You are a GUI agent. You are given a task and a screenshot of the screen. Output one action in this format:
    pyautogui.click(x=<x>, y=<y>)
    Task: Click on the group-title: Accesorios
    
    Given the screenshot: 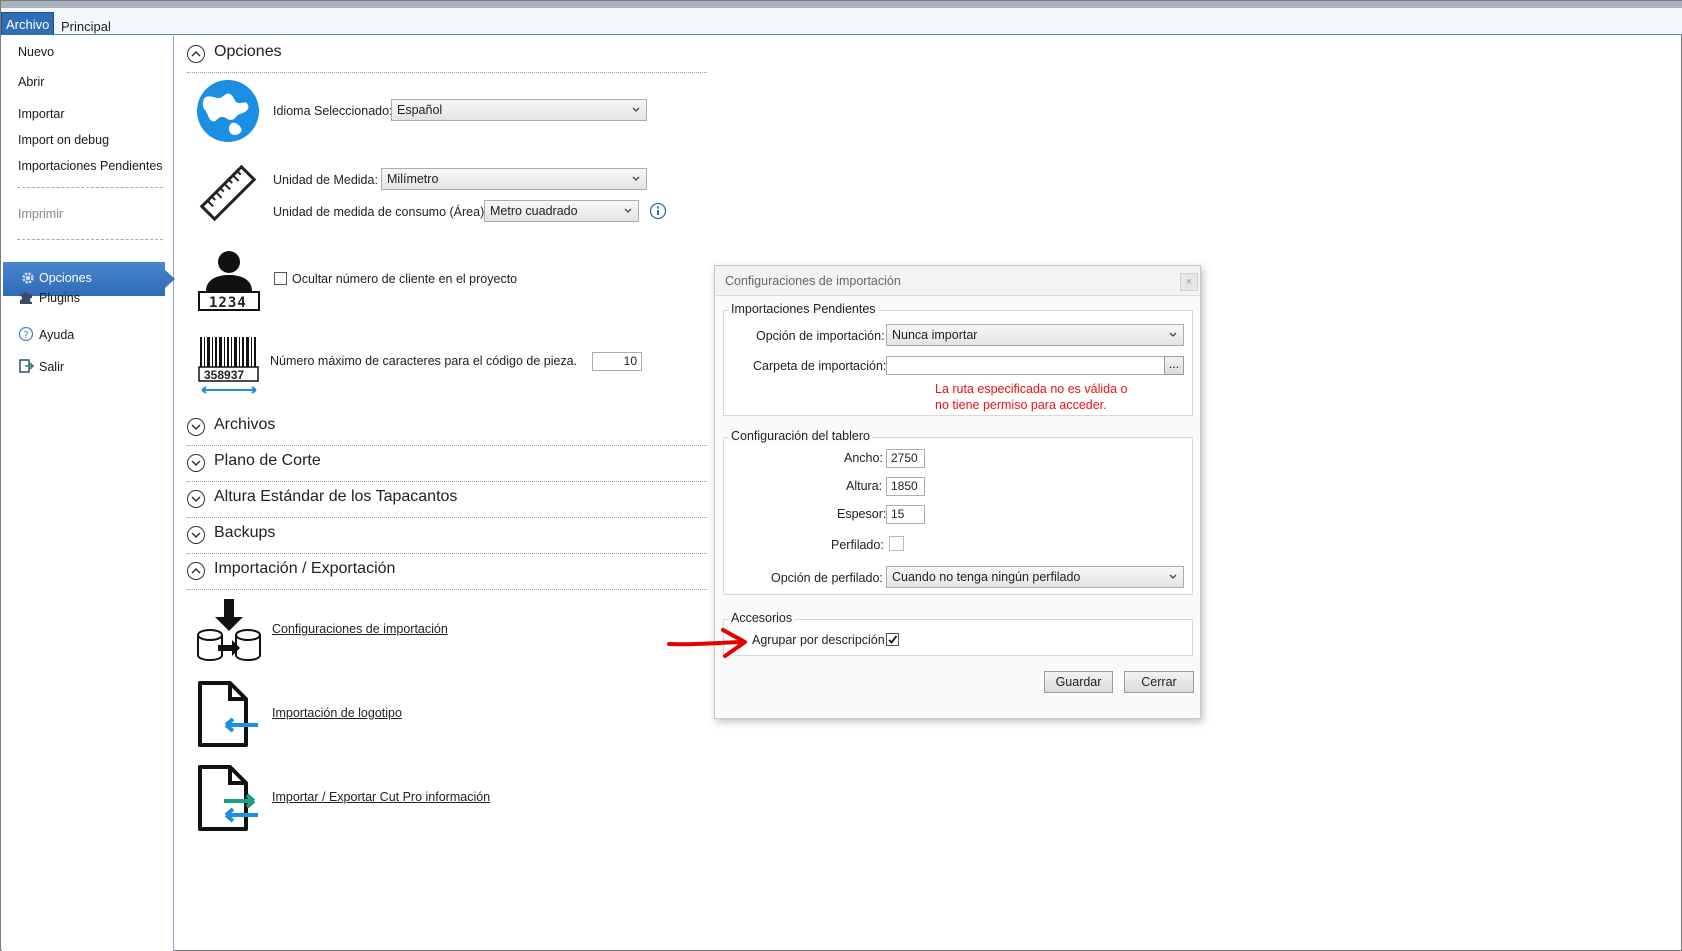 What is the action you would take?
    pyautogui.click(x=762, y=618)
    